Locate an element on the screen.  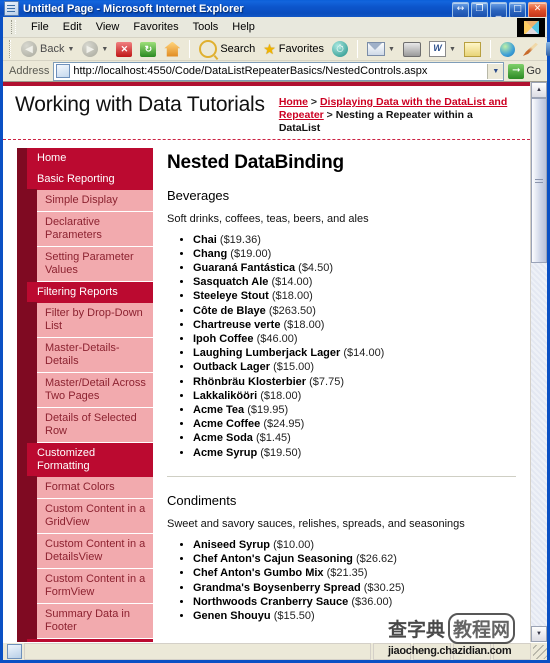
sidebar-item-custom-content-detailsview: Custom Content in a DetailsView is located at coordinates (85, 550).